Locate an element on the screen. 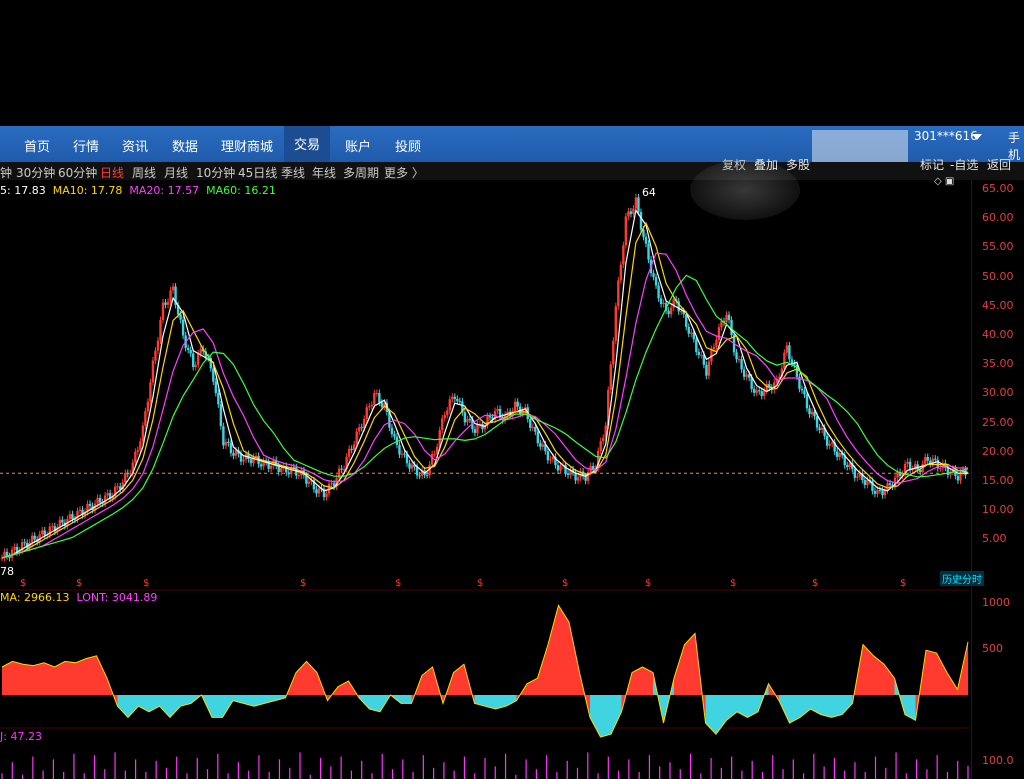 This screenshot has height=779, width=1024. back-button: 返回 is located at coordinates (999, 164).